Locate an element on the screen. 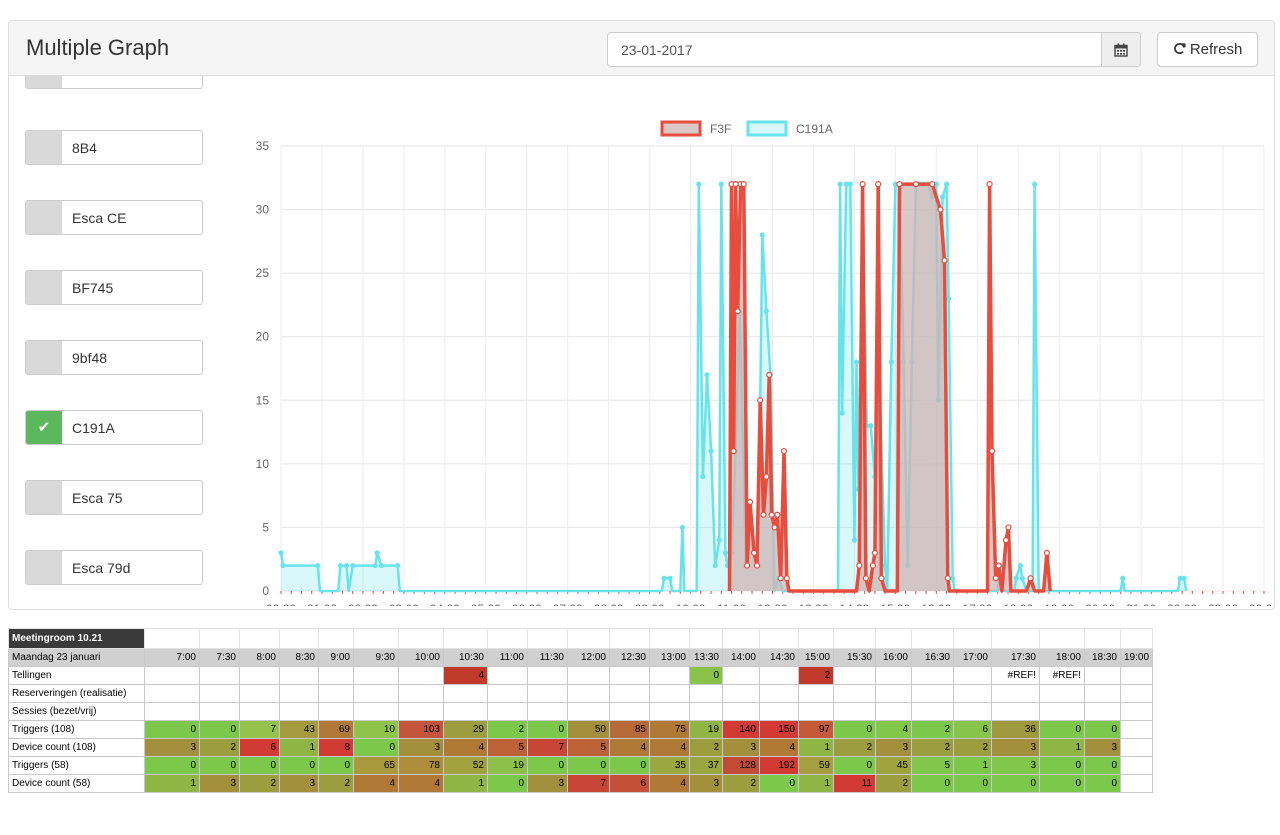 The image size is (1280, 835). legend-label: F3F is located at coordinates (720, 129).